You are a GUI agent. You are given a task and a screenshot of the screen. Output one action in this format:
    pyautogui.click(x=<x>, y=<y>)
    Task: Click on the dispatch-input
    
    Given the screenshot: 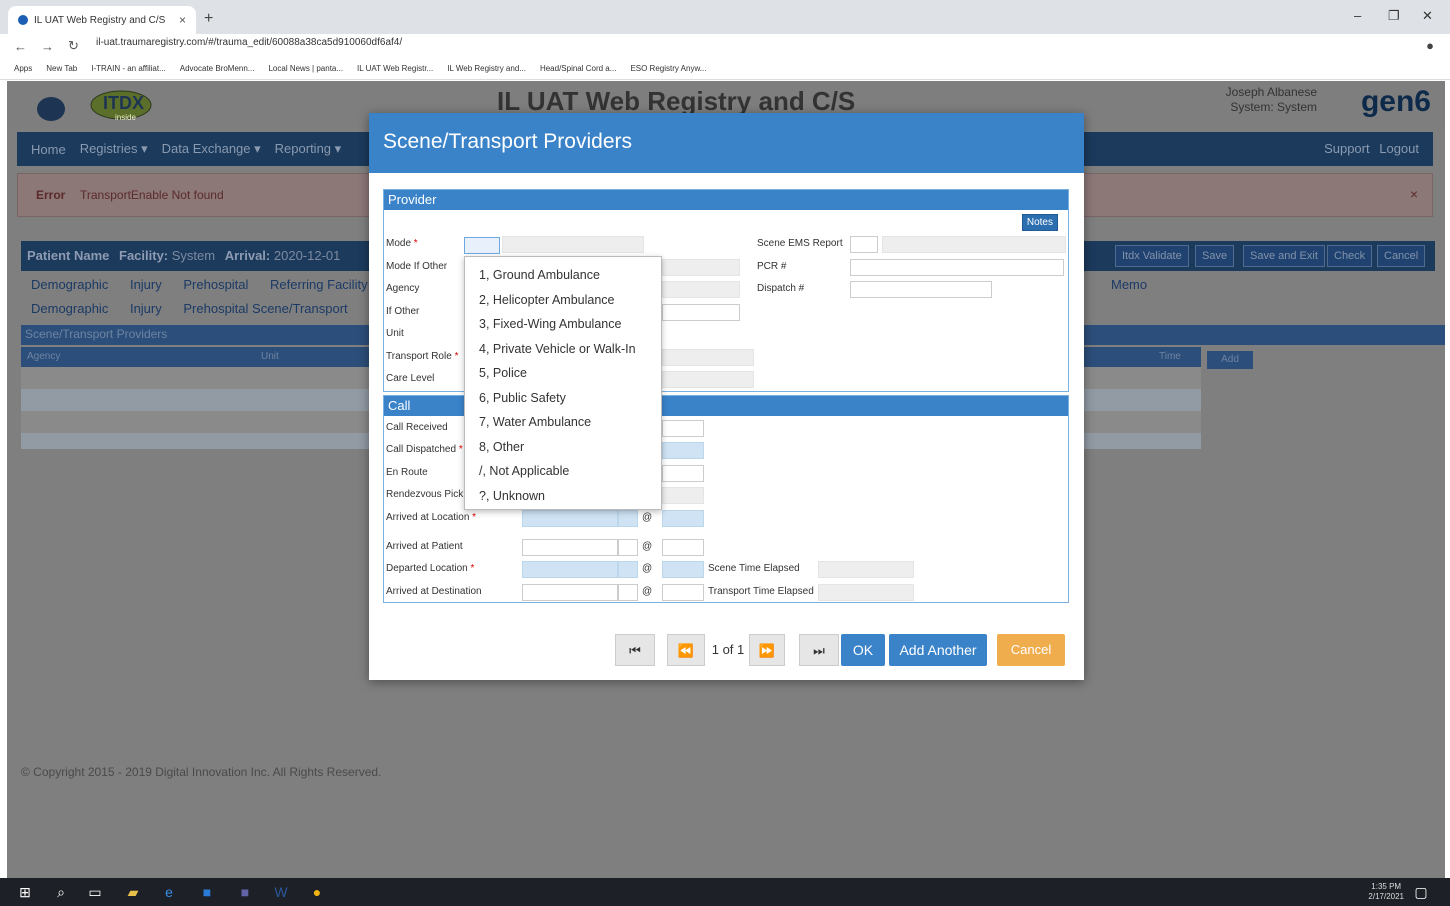 What is the action you would take?
    pyautogui.click(x=921, y=289)
    